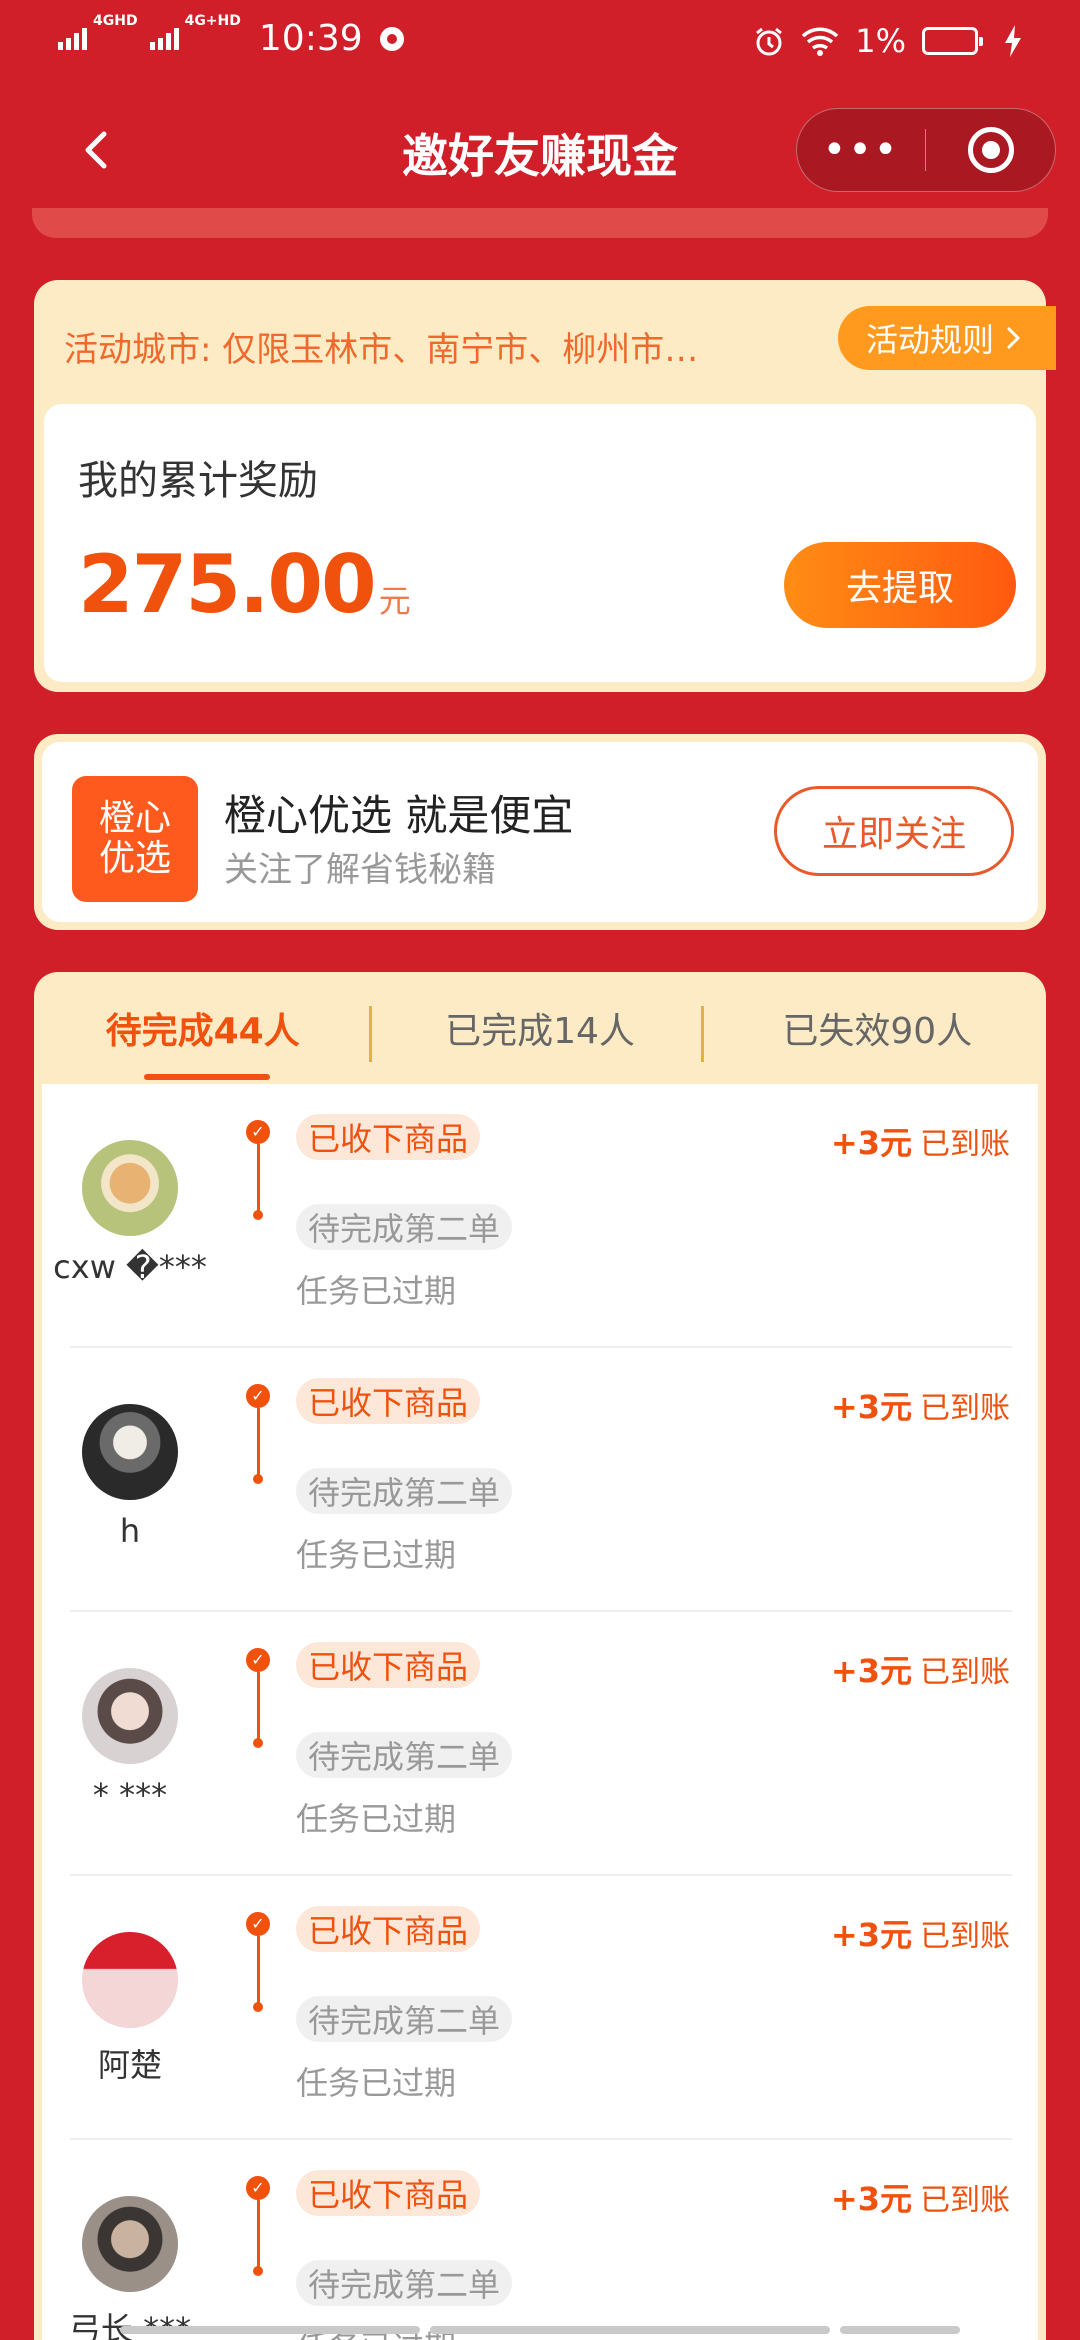 The width and height of the screenshot is (1080, 2340). What do you see at coordinates (877, 1028) in the screenshot?
I see `tab-expired: 已失效90人` at bounding box center [877, 1028].